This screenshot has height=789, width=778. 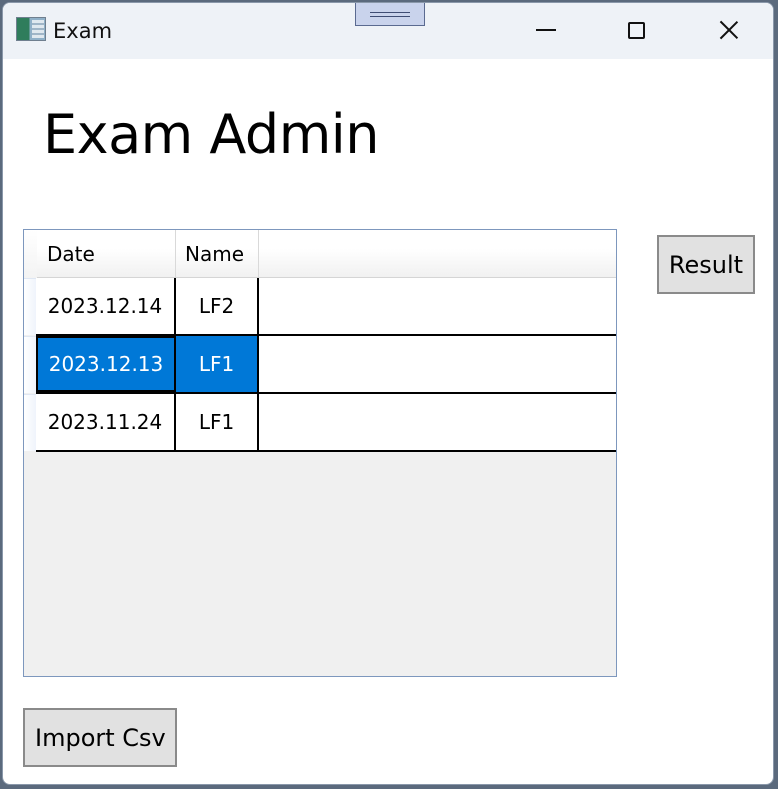 What do you see at coordinates (326, 307) in the screenshot?
I see `table-row: 2023.12.14 LF2` at bounding box center [326, 307].